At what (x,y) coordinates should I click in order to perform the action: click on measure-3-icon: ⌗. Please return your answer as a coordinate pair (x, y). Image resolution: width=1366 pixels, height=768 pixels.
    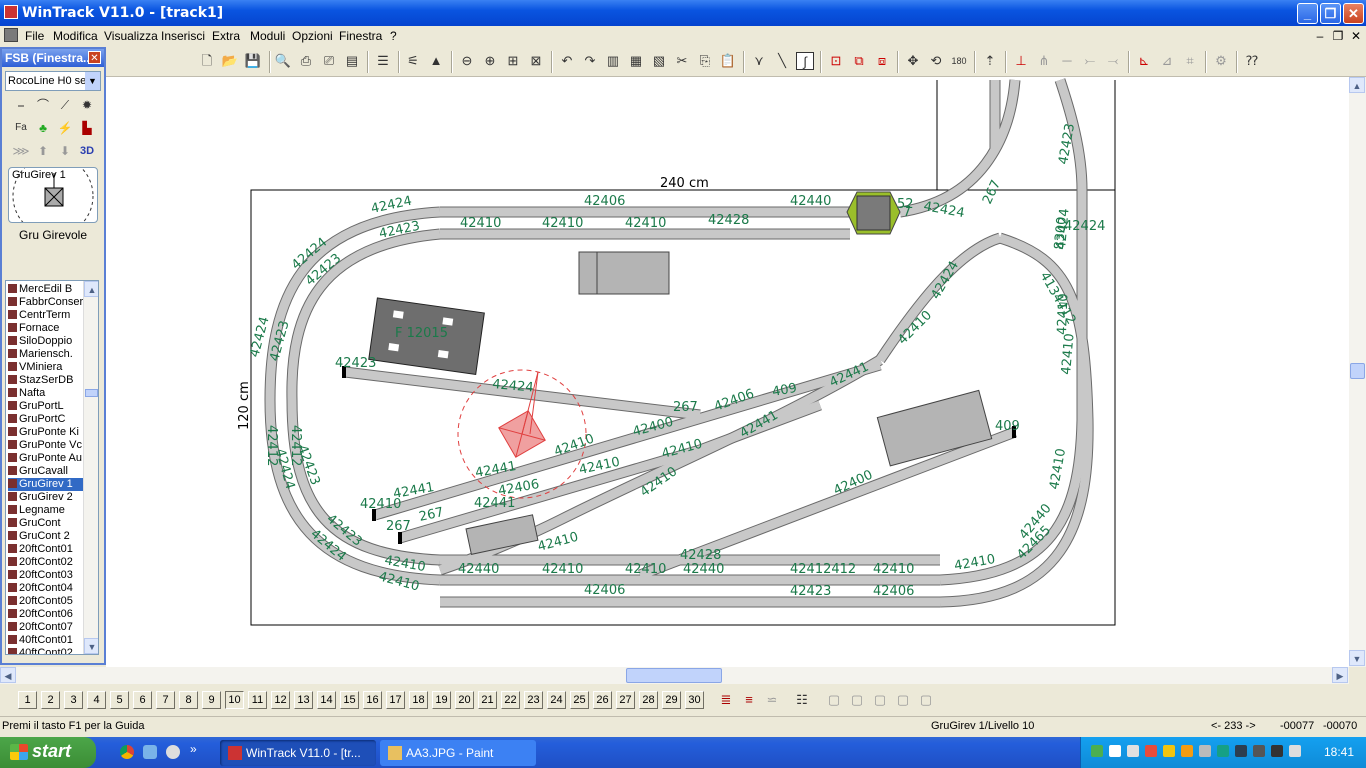
    Looking at the image, I should click on (1190, 61).